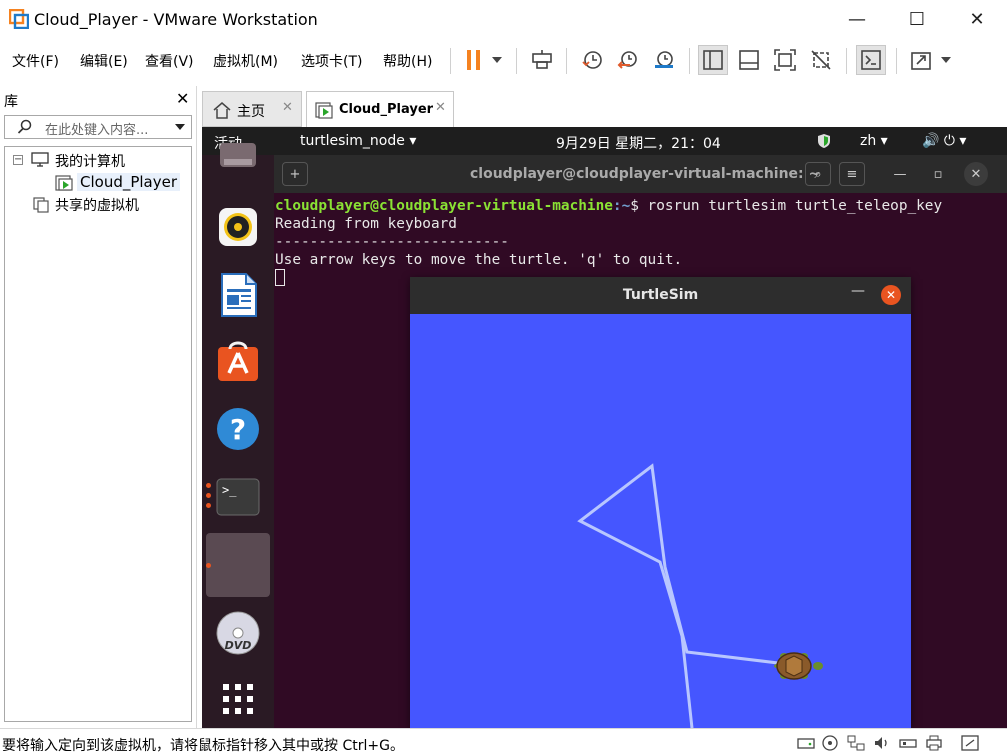 The image size is (1007, 756). Describe the element at coordinates (882, 743) in the screenshot. I see `sound-icon` at that location.